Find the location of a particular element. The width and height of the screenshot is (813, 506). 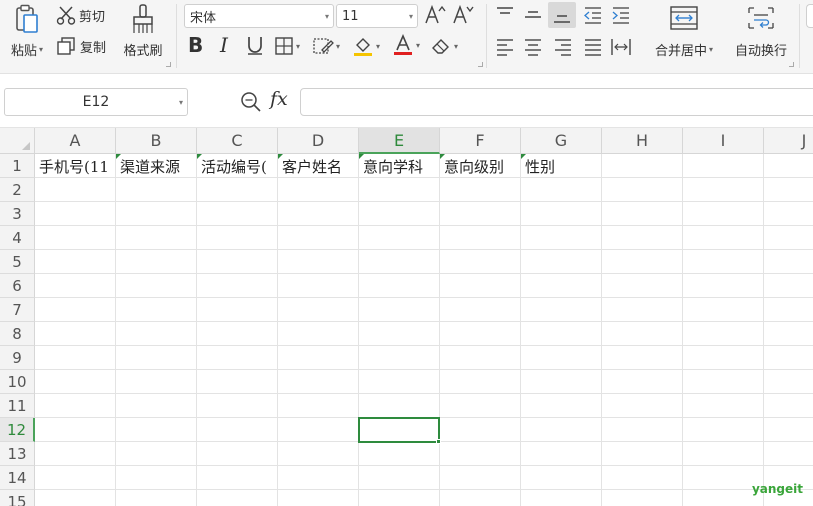

column-header-c: C is located at coordinates (237, 141).